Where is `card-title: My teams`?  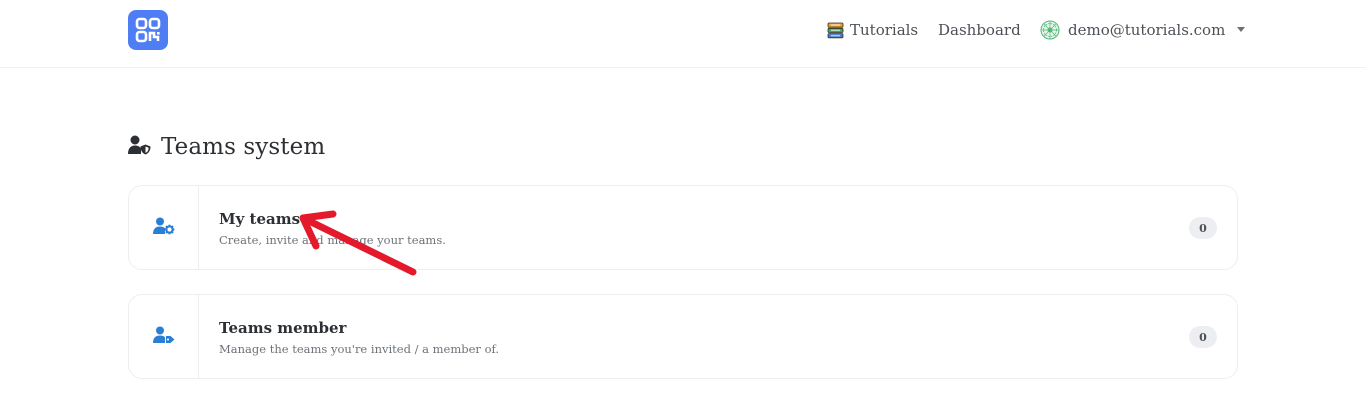
card-title: My teams is located at coordinates (259, 219).